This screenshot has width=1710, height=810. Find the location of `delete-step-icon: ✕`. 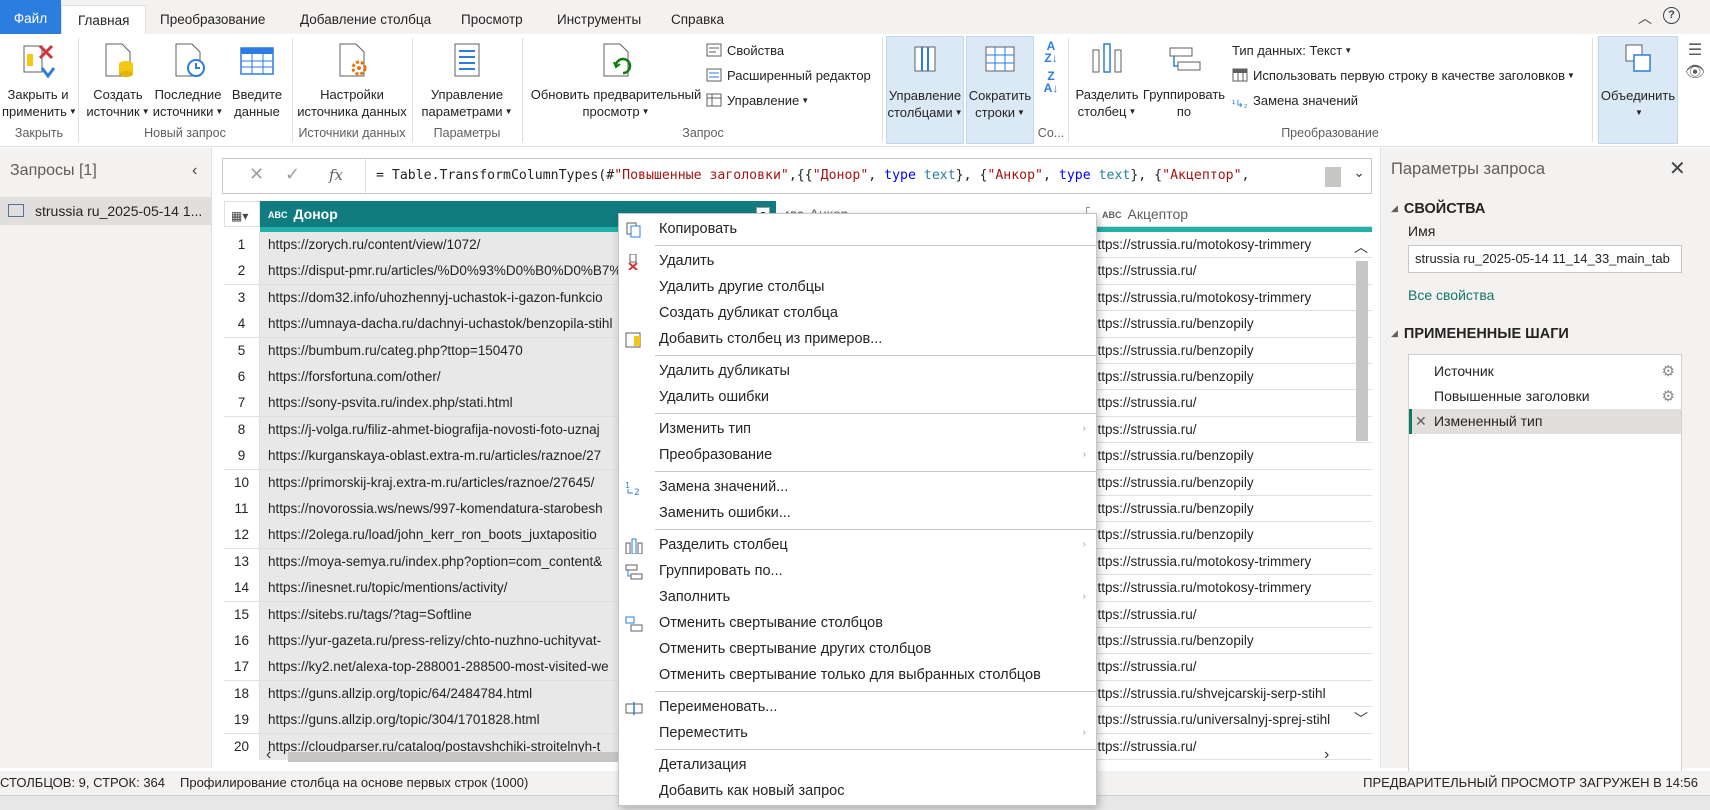

delete-step-icon: ✕ is located at coordinates (1421, 421).